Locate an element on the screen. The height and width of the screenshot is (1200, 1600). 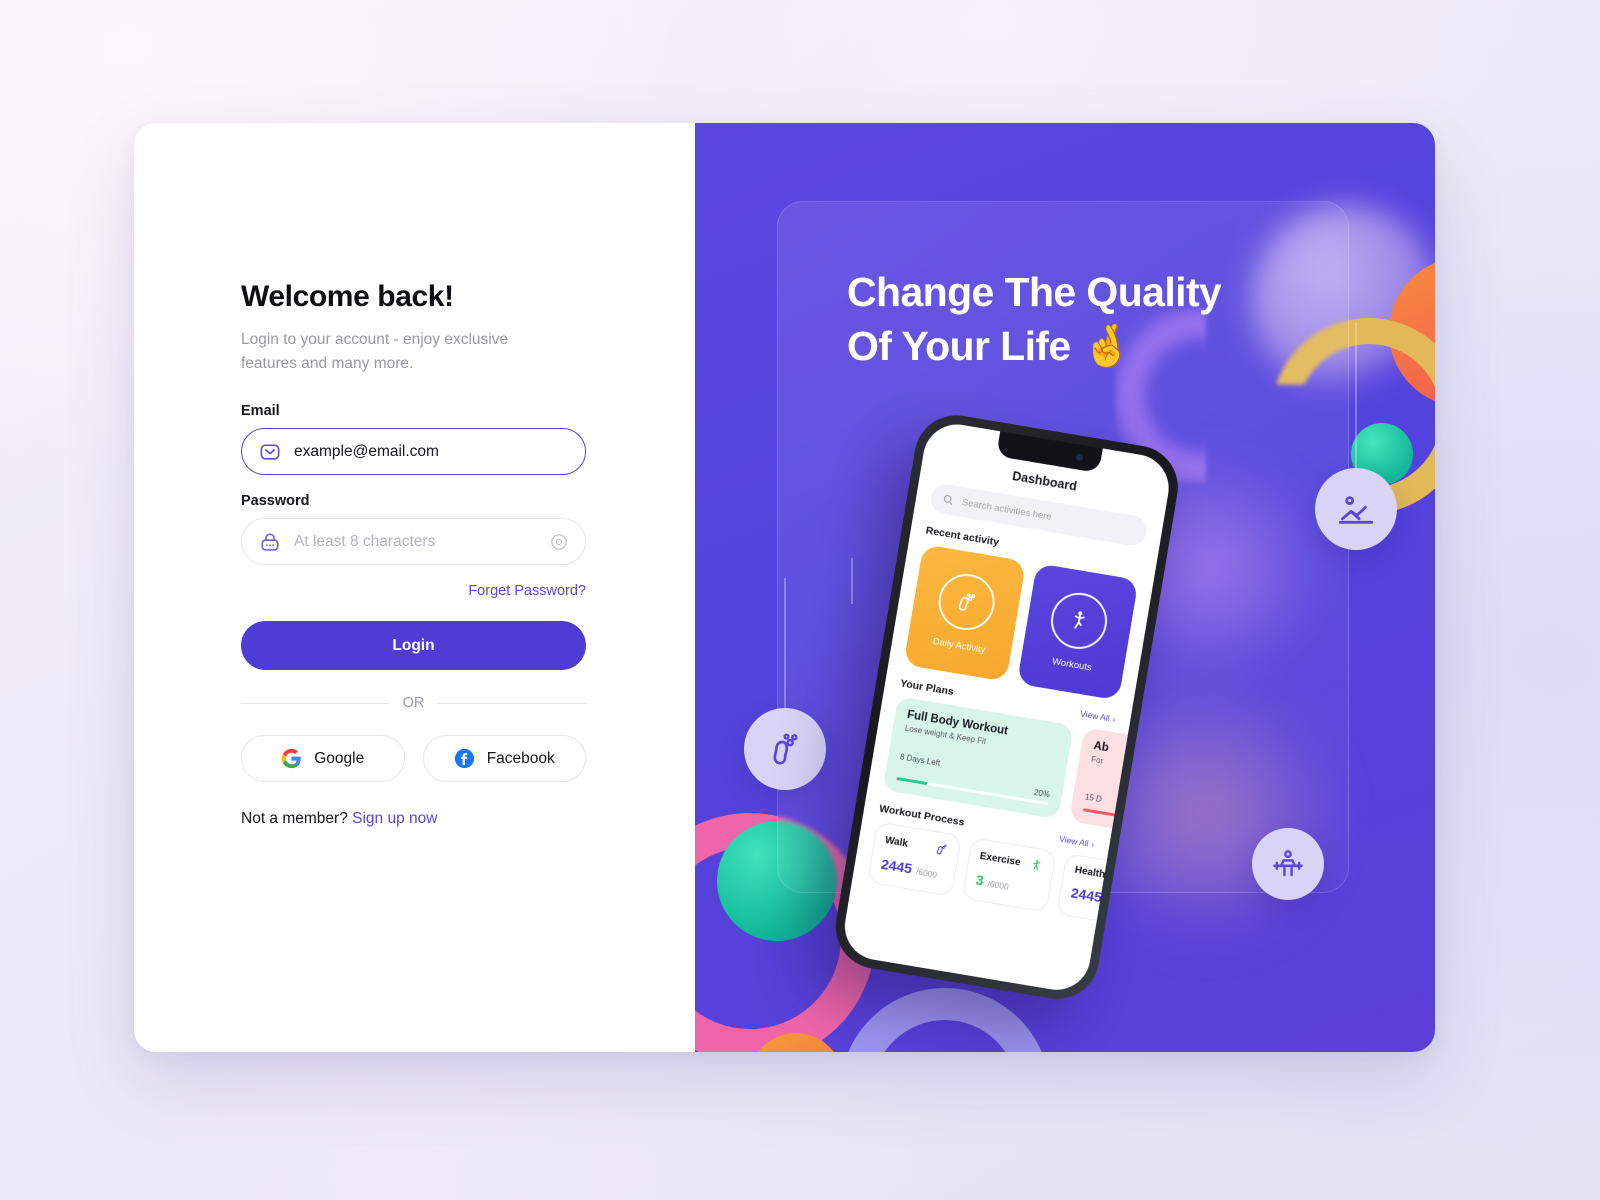
facebook-login-button: Facebook is located at coordinates (504, 759).